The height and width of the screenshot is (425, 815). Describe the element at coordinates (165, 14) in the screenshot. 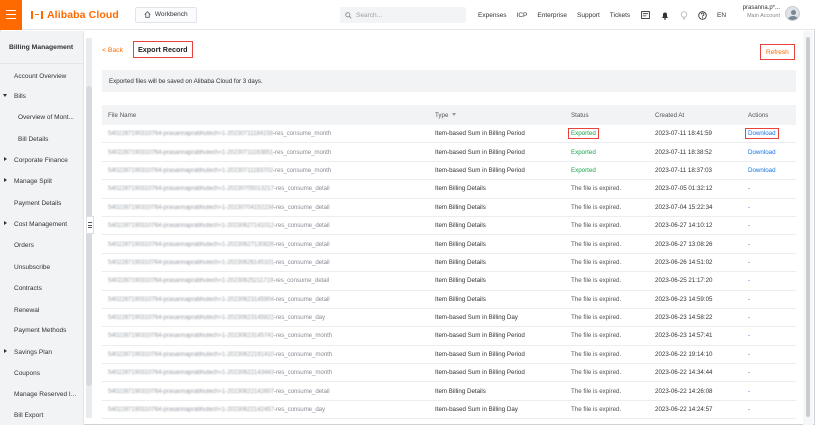

I see `workbench-button: Workbench` at that location.